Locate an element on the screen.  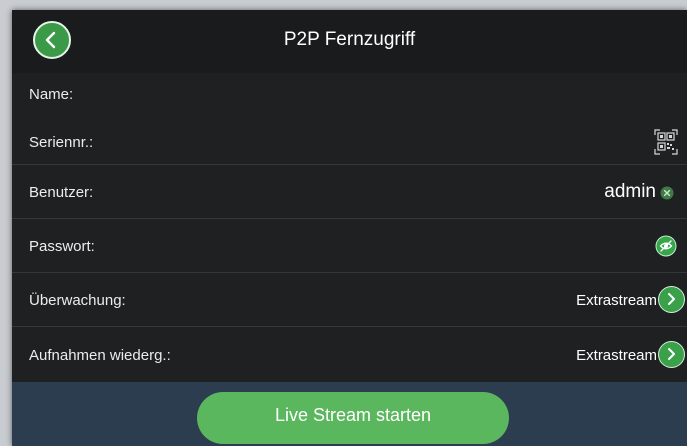
page-title: P2P Fernzugriff is located at coordinates (349, 39).